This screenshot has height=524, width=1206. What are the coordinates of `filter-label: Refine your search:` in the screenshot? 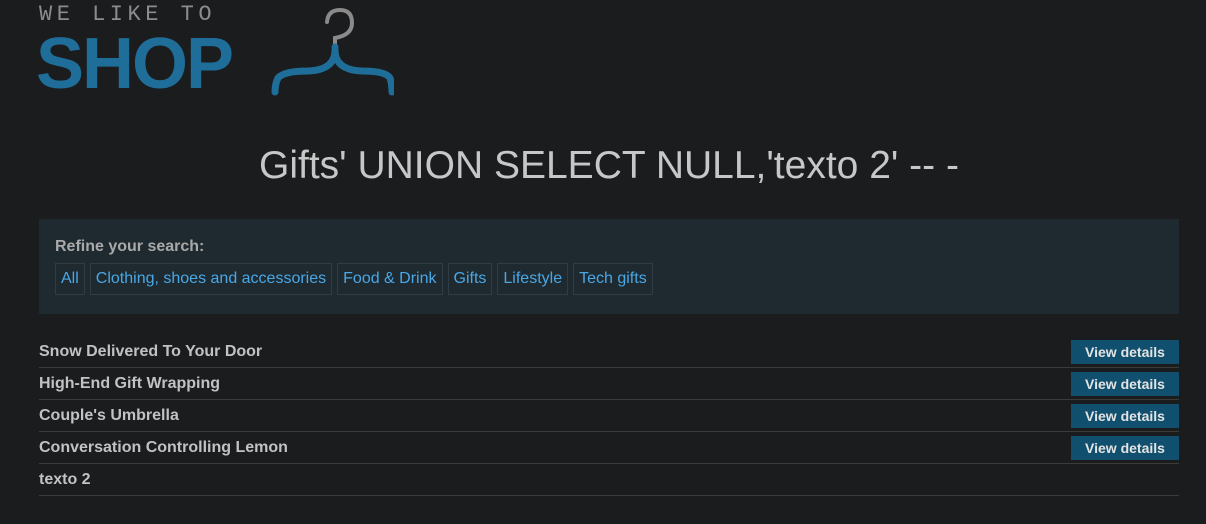 It's located at (130, 246).